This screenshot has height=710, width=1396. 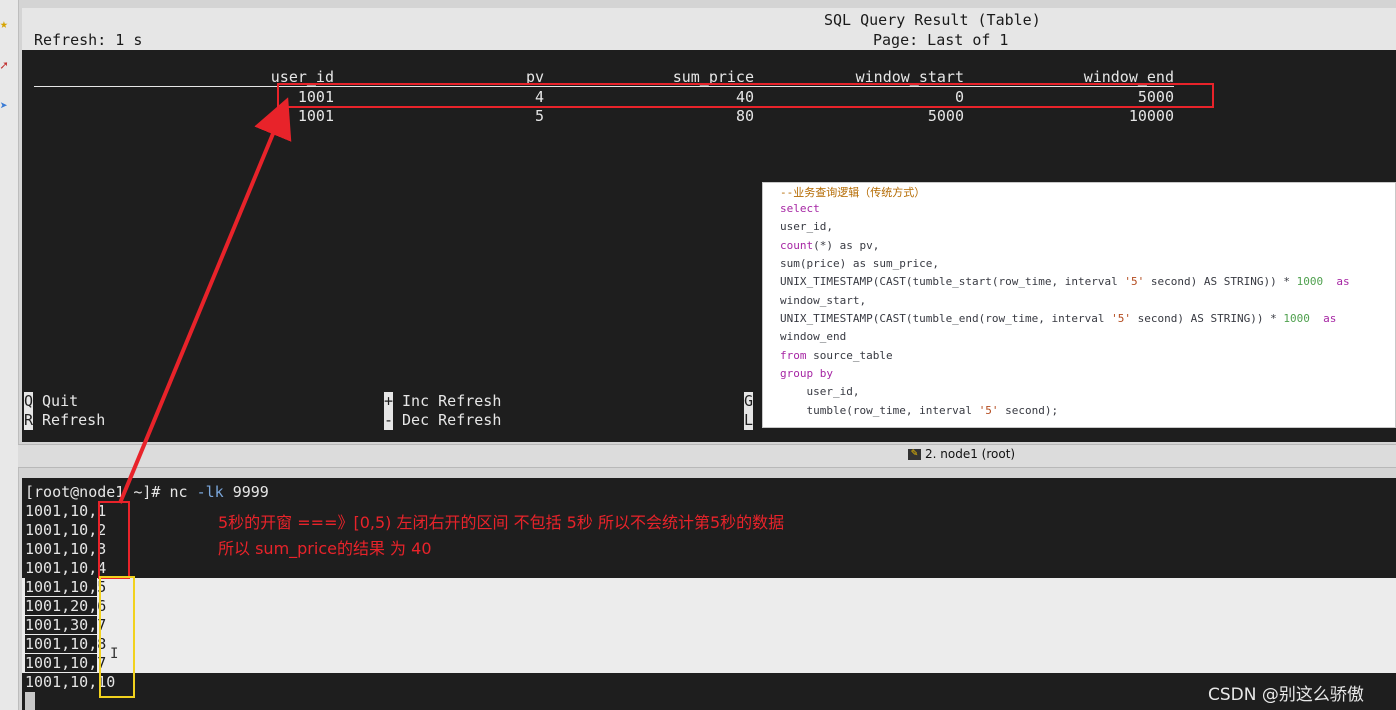 I want to click on shell-output-line: 1001,20,6, so click(x=65, y=606).